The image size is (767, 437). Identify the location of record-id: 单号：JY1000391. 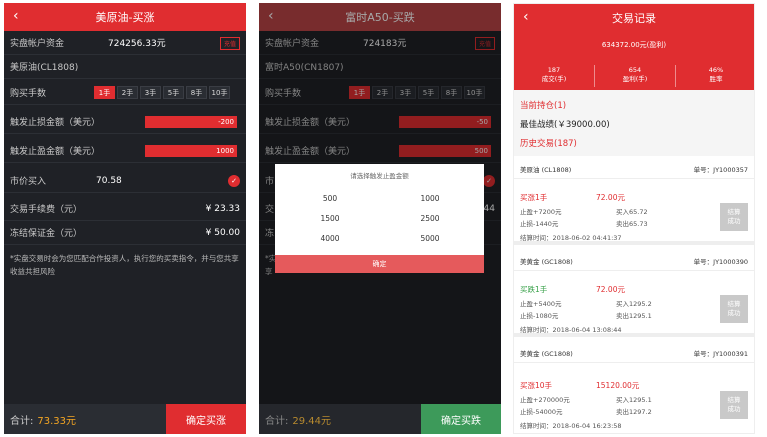
(720, 353).